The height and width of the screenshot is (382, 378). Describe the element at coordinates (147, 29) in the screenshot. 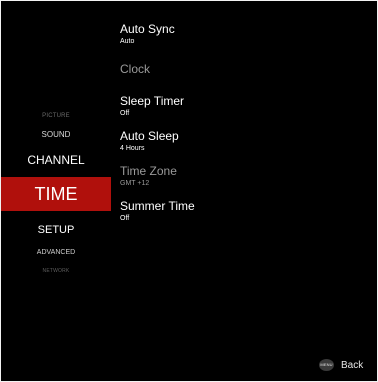

I see `setting-label: Auto Sync` at that location.